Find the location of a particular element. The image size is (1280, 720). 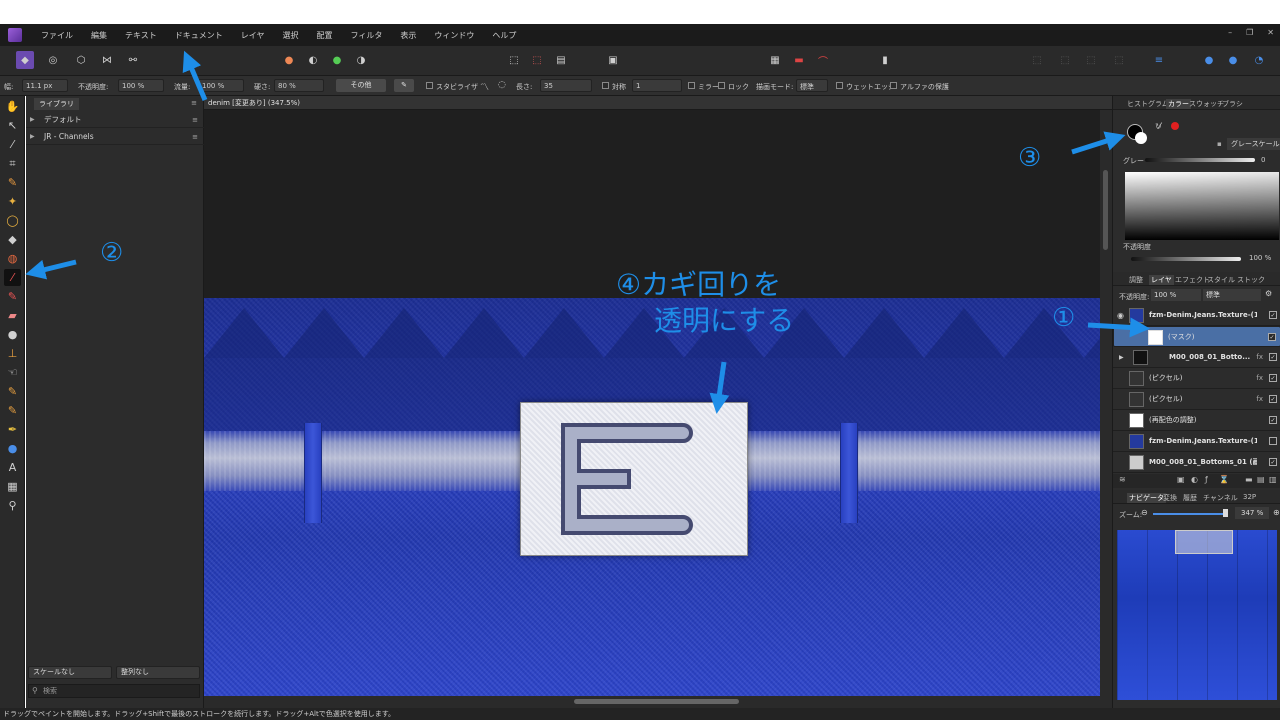

annotation-step-4-line1: ④カギ回りを is located at coordinates (699, 284).